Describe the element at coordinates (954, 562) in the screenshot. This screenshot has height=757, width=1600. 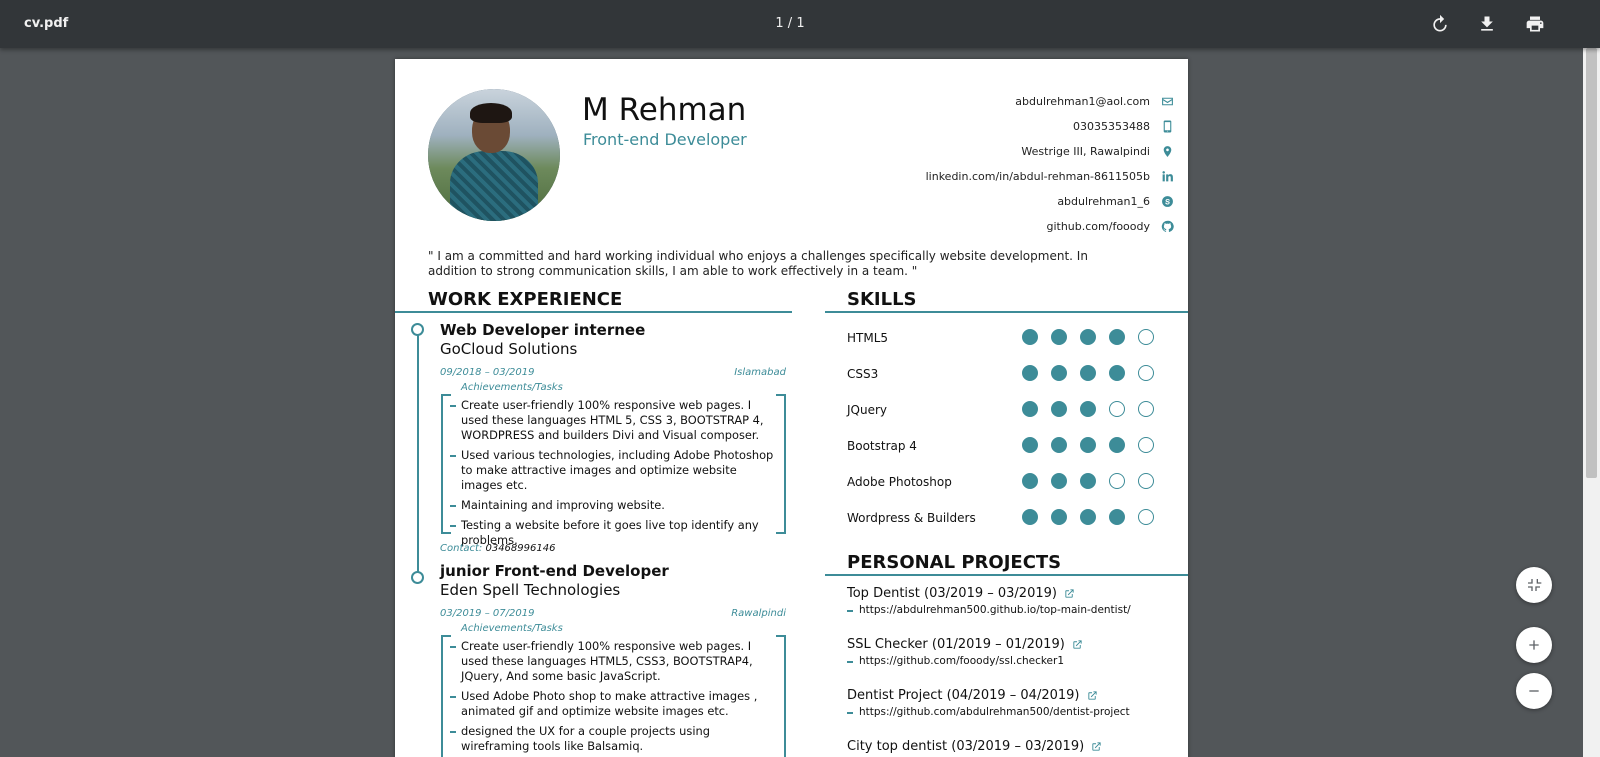
I see `projects-heading: PERSONAL PROJECTS` at that location.